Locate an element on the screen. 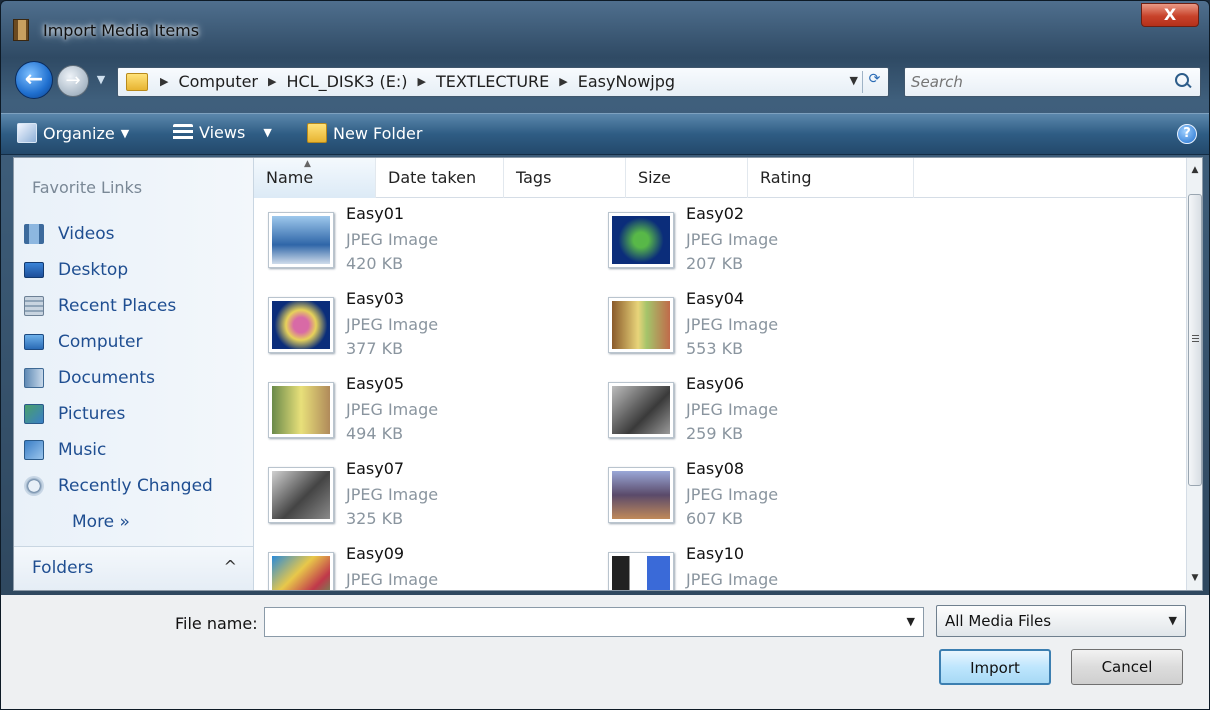 This screenshot has height=710, width=1210. views-button: Views ▼ is located at coordinates (222, 132).